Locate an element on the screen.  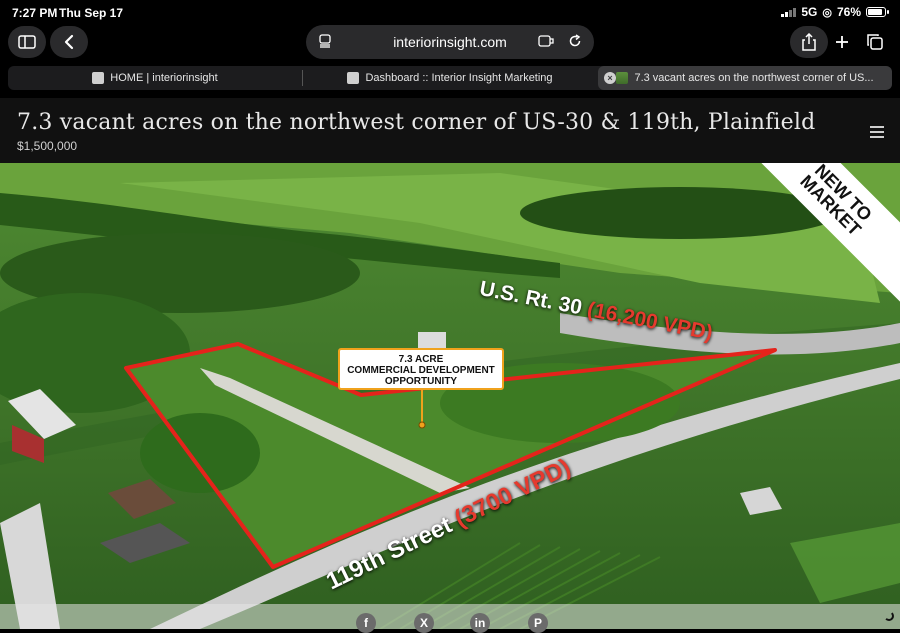
cellular-signal-icon is located at coordinates (789, 12).